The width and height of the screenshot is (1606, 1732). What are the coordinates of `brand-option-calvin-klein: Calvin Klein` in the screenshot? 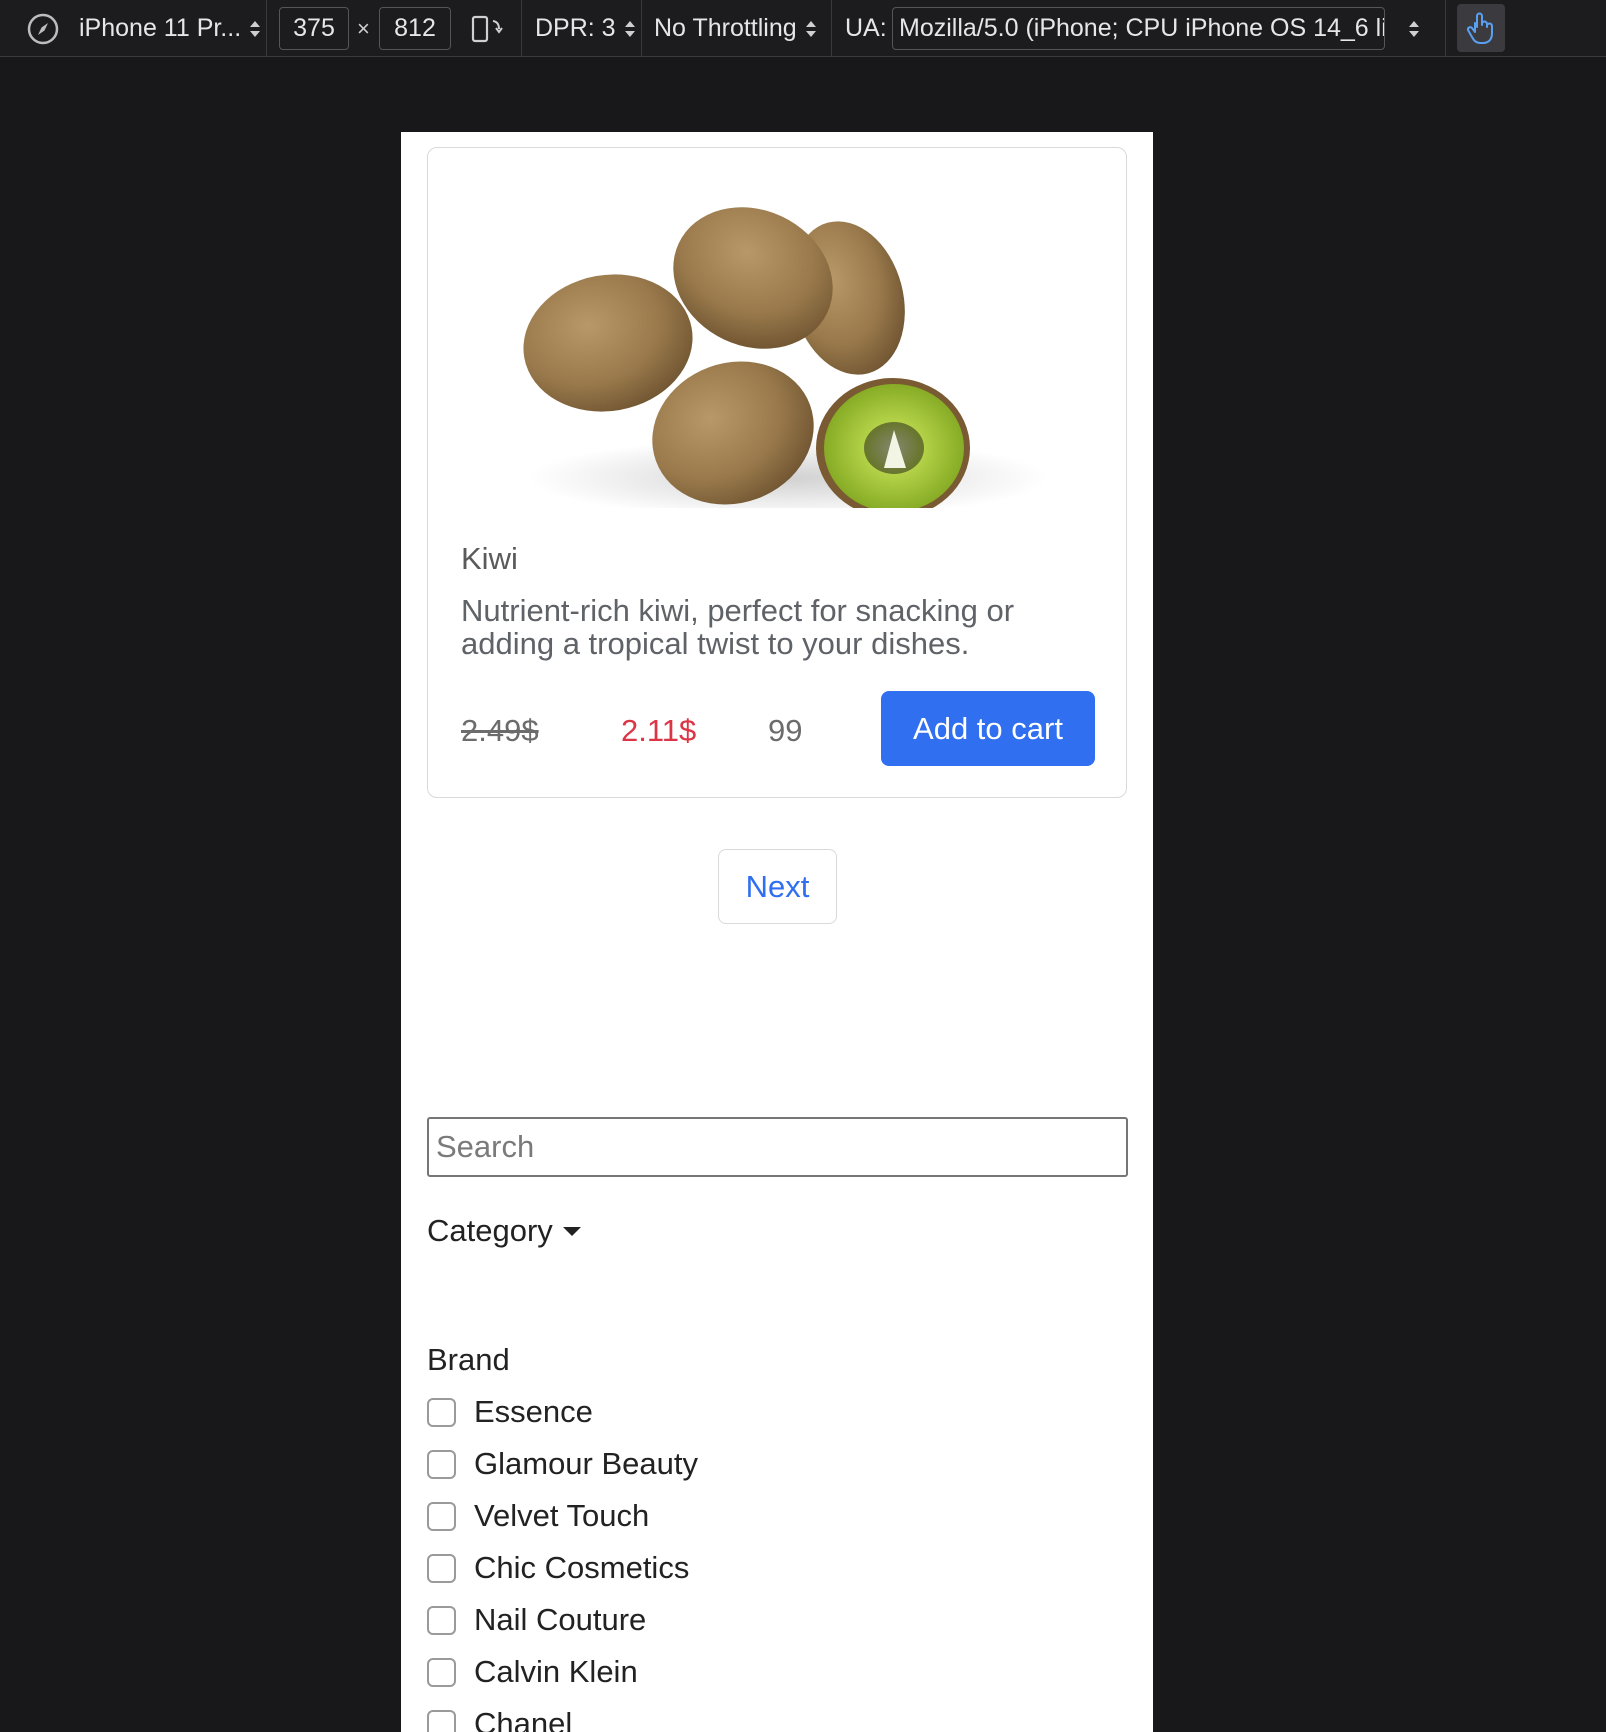 It's located at (532, 1672).